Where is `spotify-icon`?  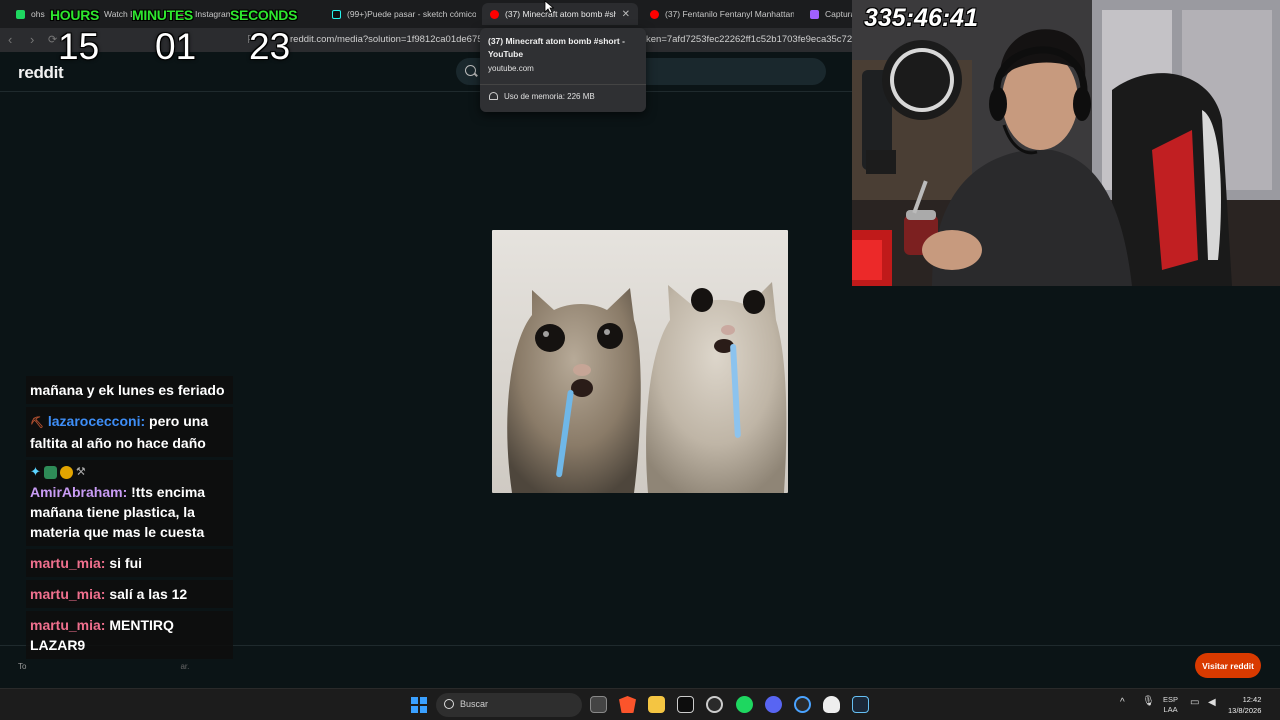 spotify-icon is located at coordinates (744, 704).